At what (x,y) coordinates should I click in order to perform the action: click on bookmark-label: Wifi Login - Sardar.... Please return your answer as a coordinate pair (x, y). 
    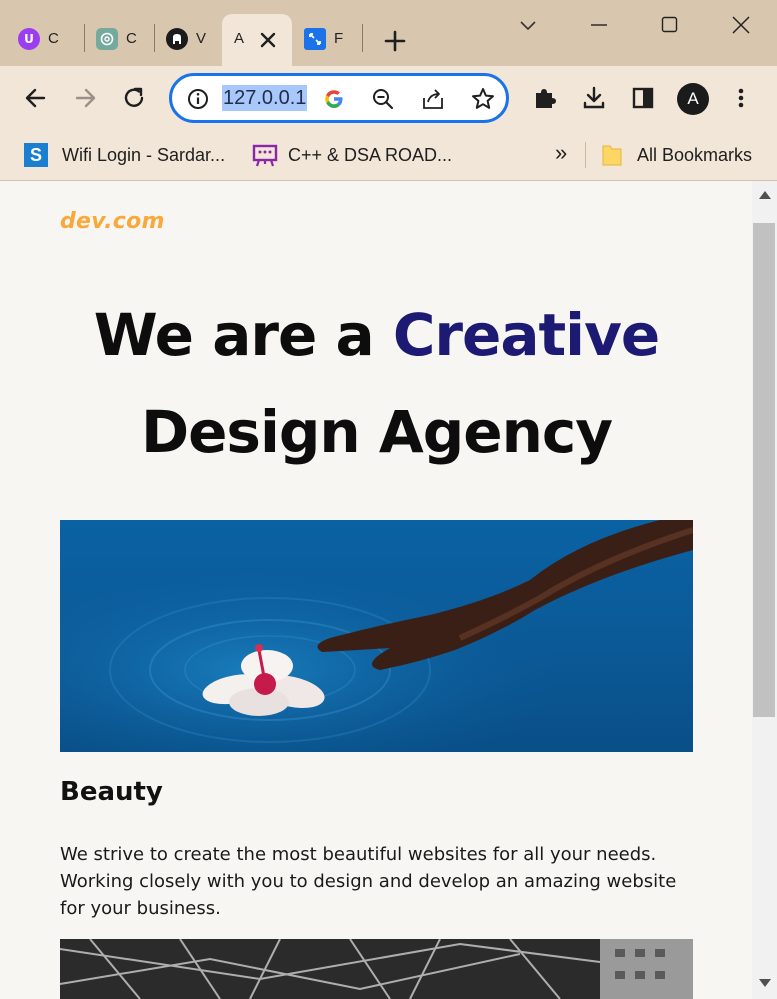
    Looking at the image, I should click on (144, 154).